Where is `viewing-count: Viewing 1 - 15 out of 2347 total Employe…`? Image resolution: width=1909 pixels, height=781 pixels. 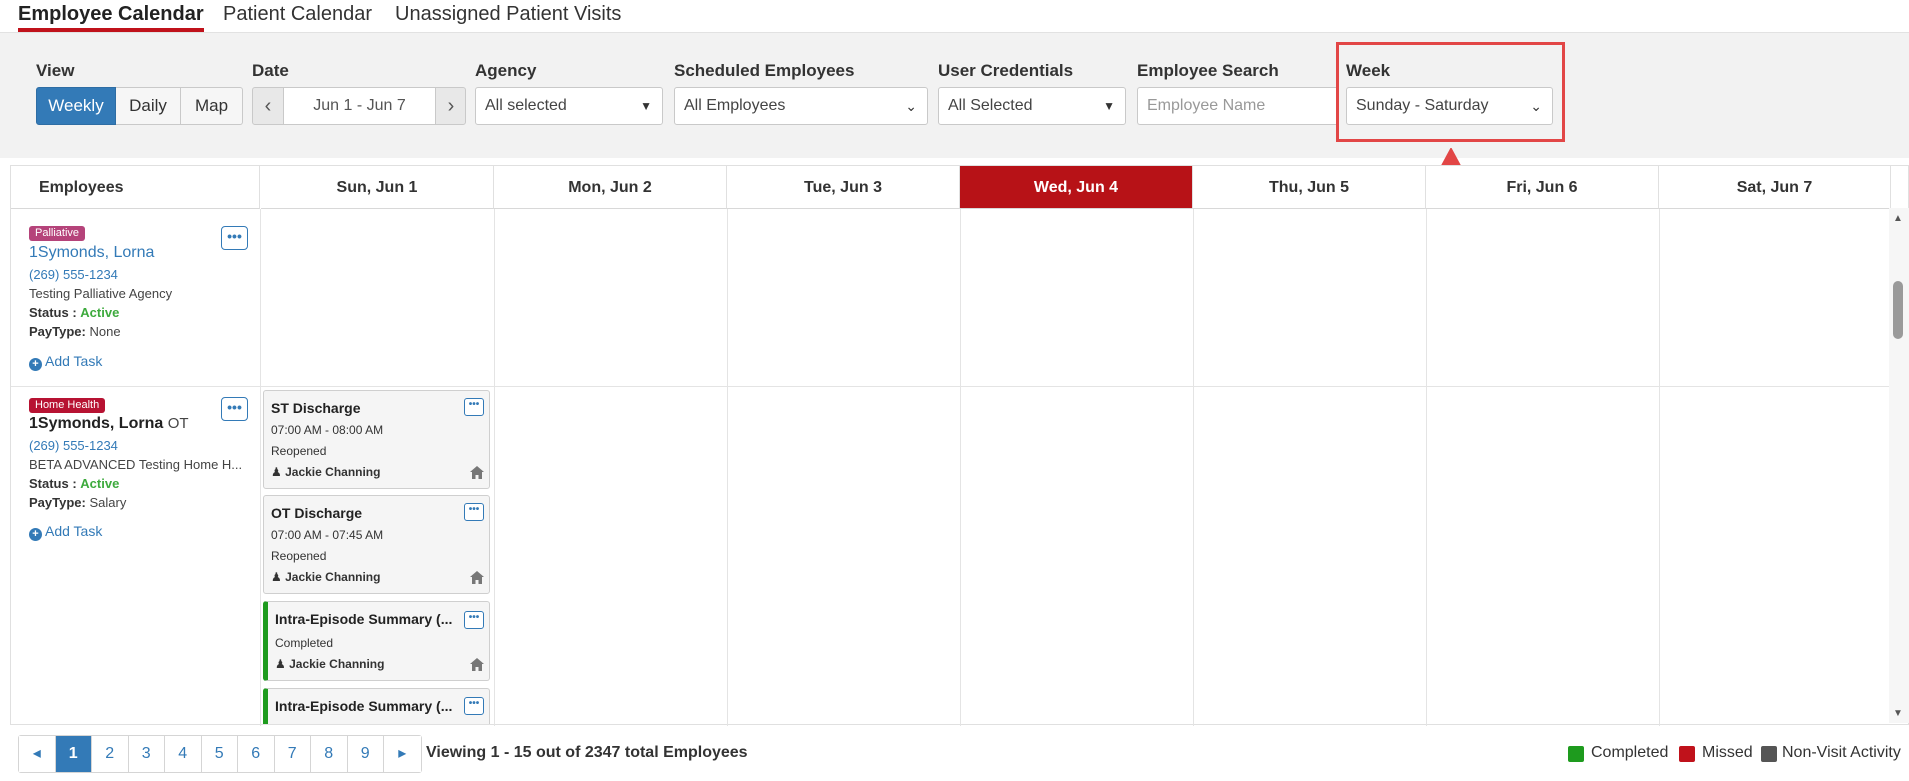 viewing-count: Viewing 1 - 15 out of 2347 total Employe… is located at coordinates (587, 752).